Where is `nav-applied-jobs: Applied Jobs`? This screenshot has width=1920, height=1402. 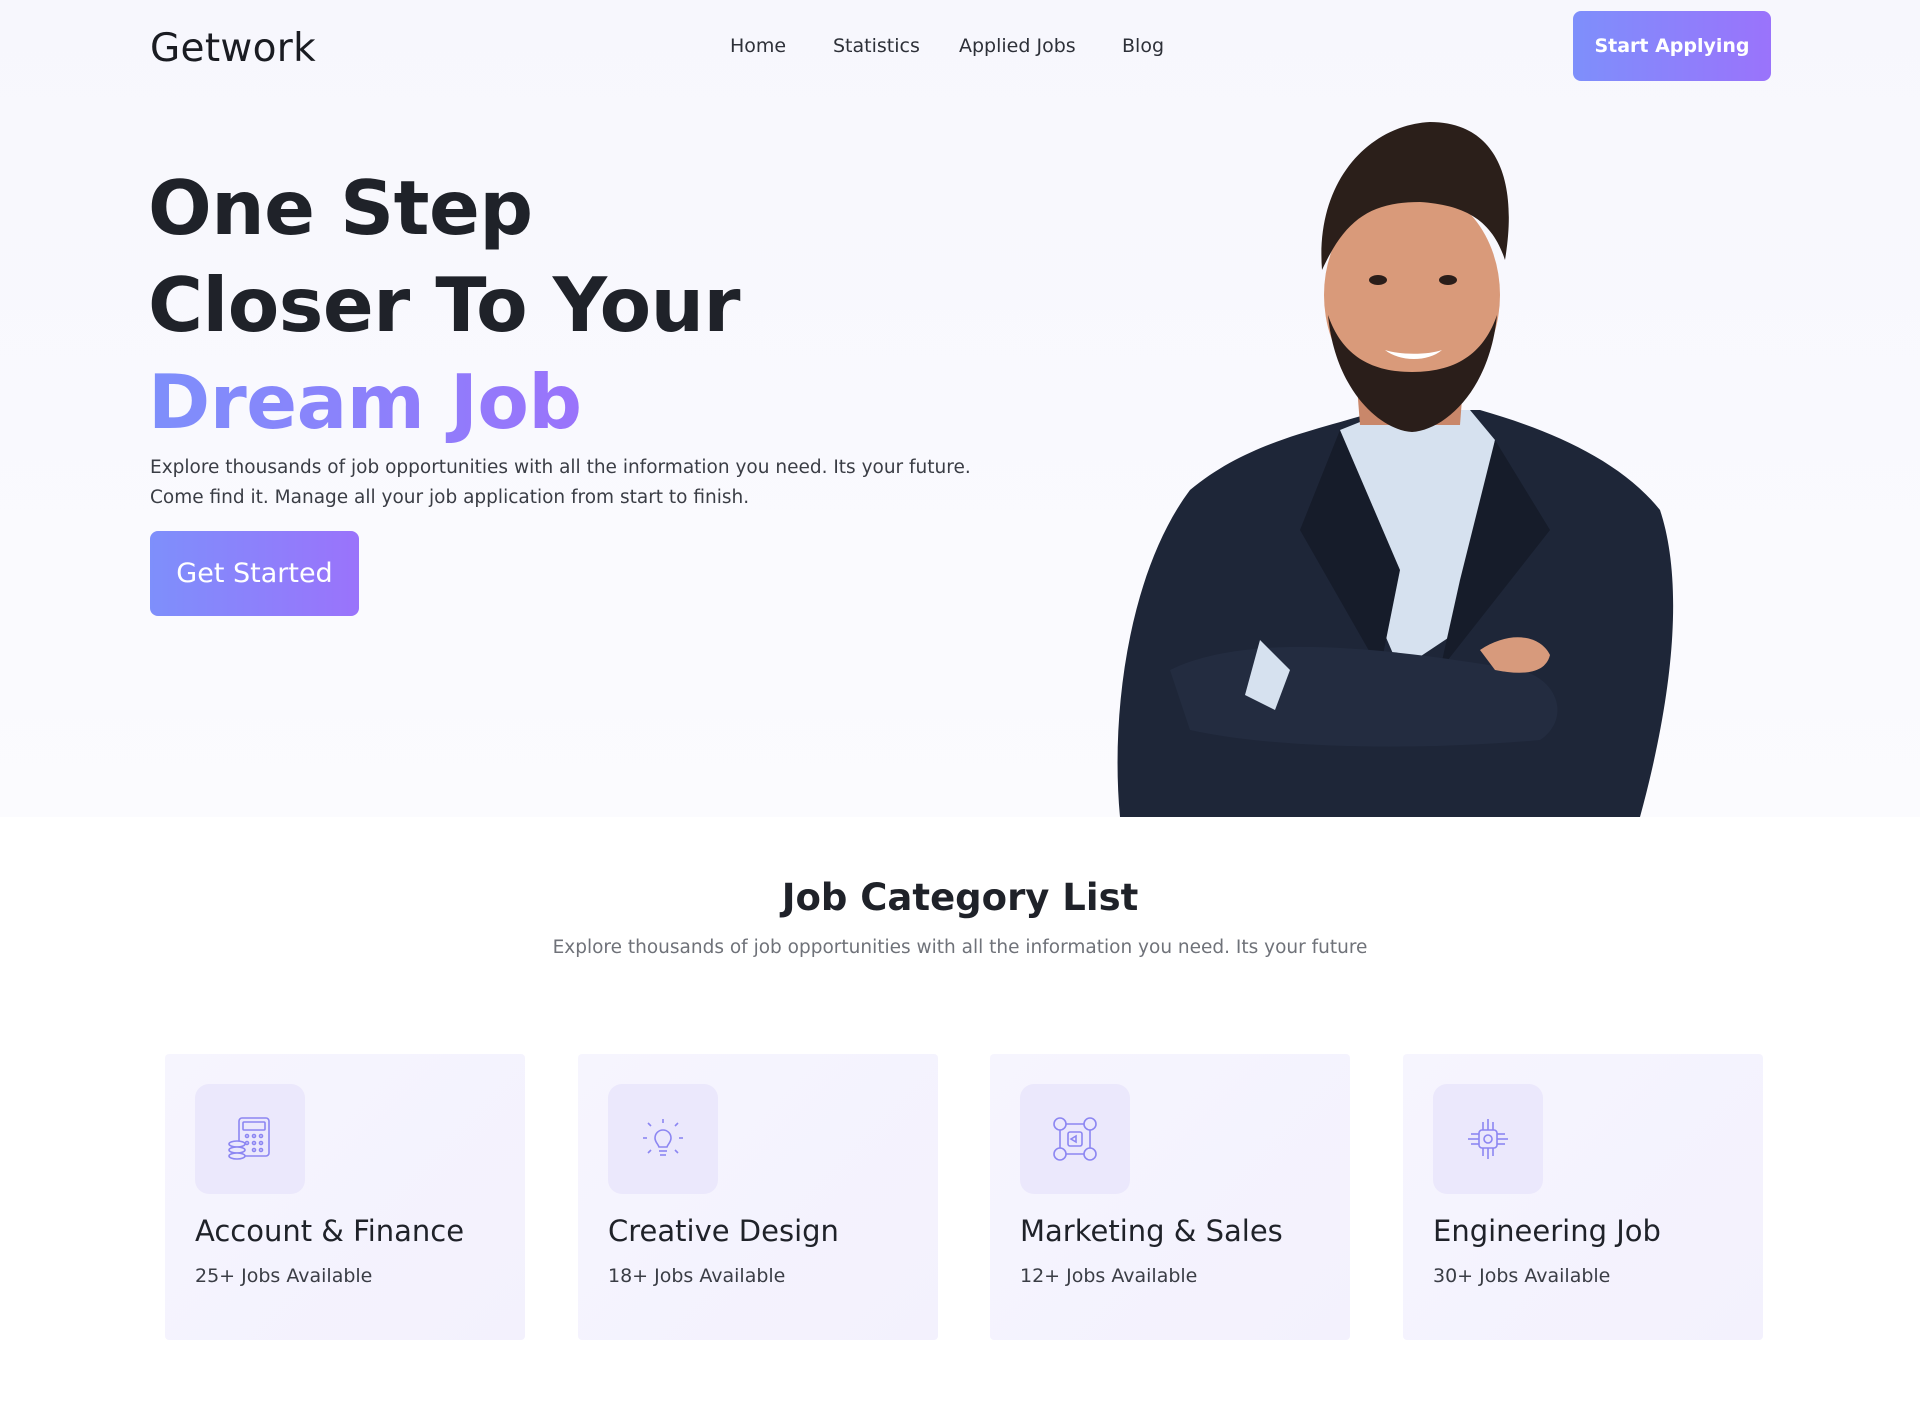
nav-applied-jobs: Applied Jobs is located at coordinates (1017, 46).